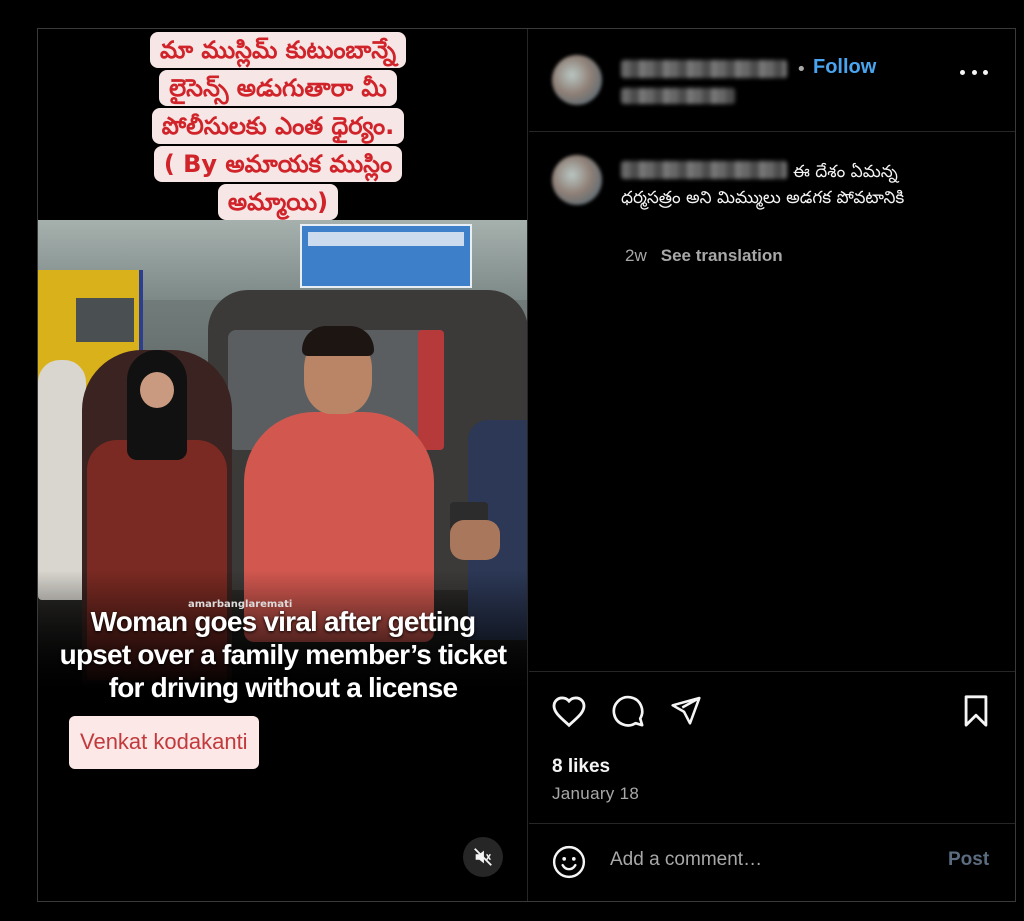 Image resolution: width=1024 pixels, height=921 pixels. I want to click on caption-line: లైసెన్స్ అడుగుతారా మీ, so click(278, 88).